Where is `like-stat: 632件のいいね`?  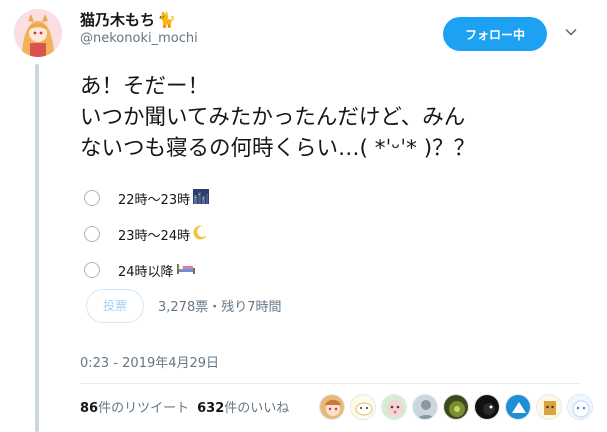
like-stat: 632件のいいね is located at coordinates (243, 408).